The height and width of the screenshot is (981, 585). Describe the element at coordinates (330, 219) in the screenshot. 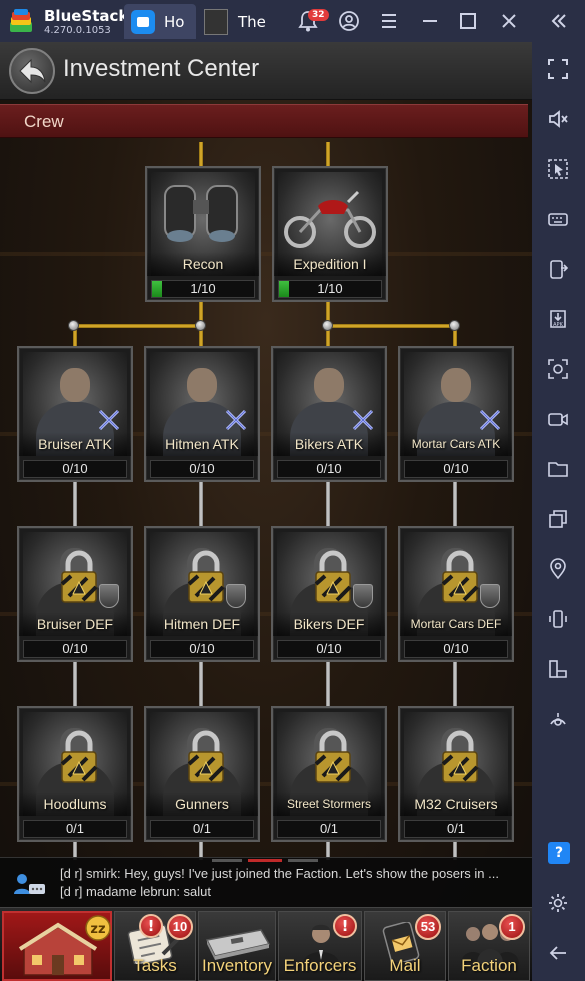

I see `motorcycle-icon` at that location.